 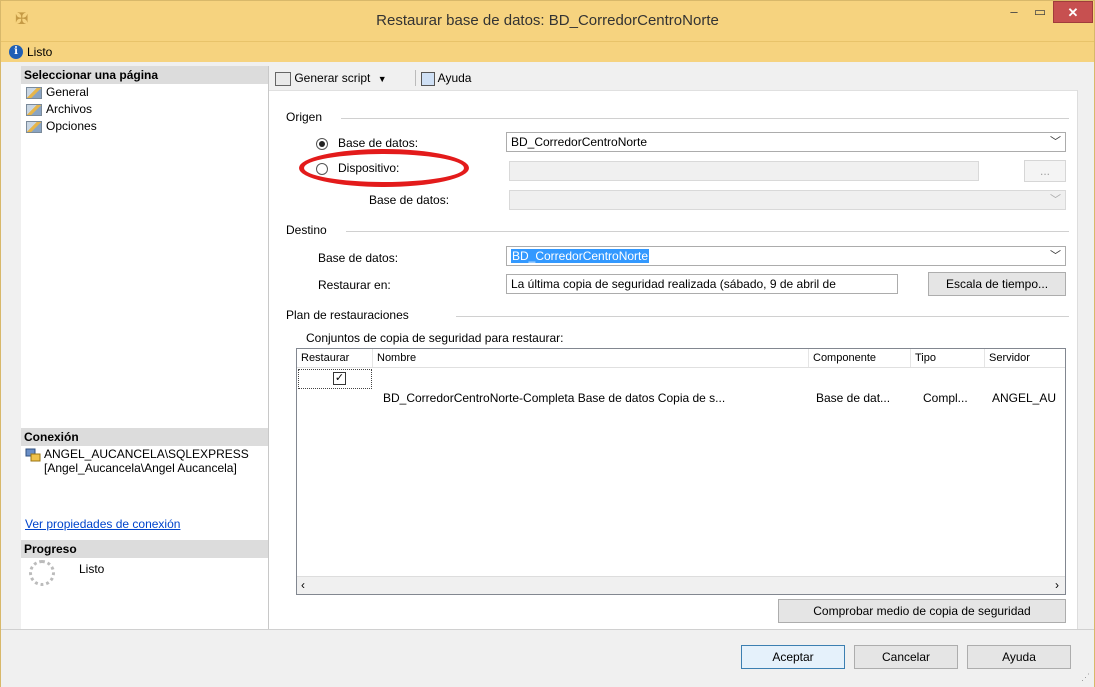 I want to click on chevron-down-icon: ▼, so click(x=382, y=79).